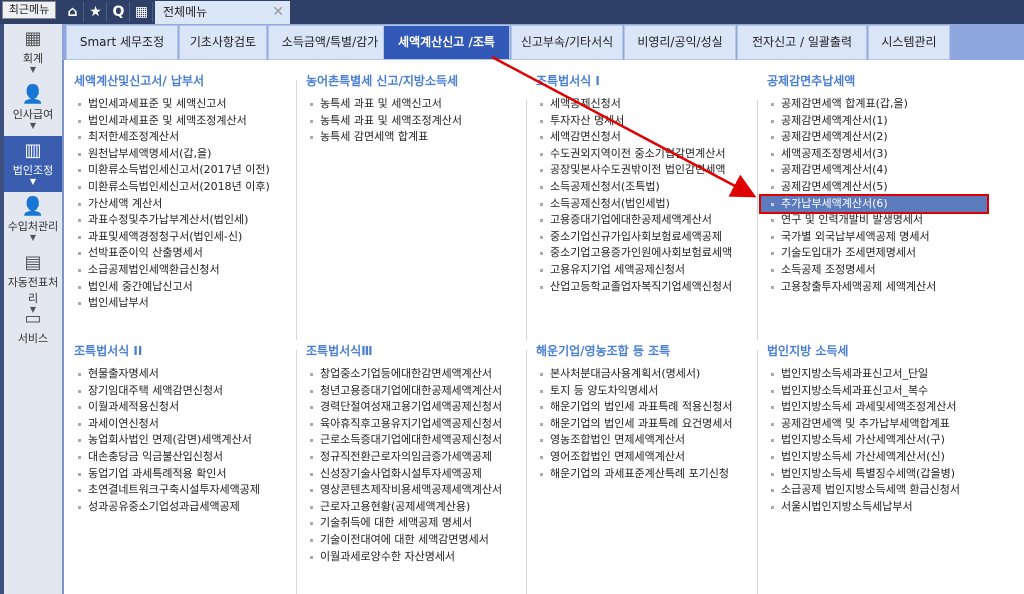  I want to click on menu-item: 가산세액 계산서, so click(189, 204).